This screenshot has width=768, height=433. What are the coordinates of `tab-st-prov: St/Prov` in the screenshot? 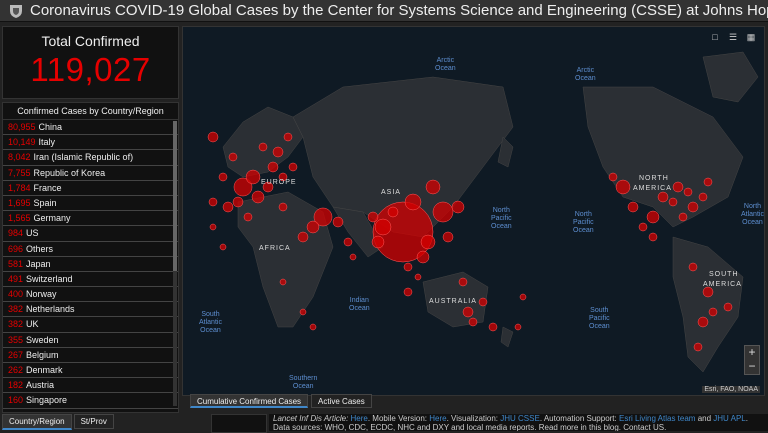 It's located at (93, 421).